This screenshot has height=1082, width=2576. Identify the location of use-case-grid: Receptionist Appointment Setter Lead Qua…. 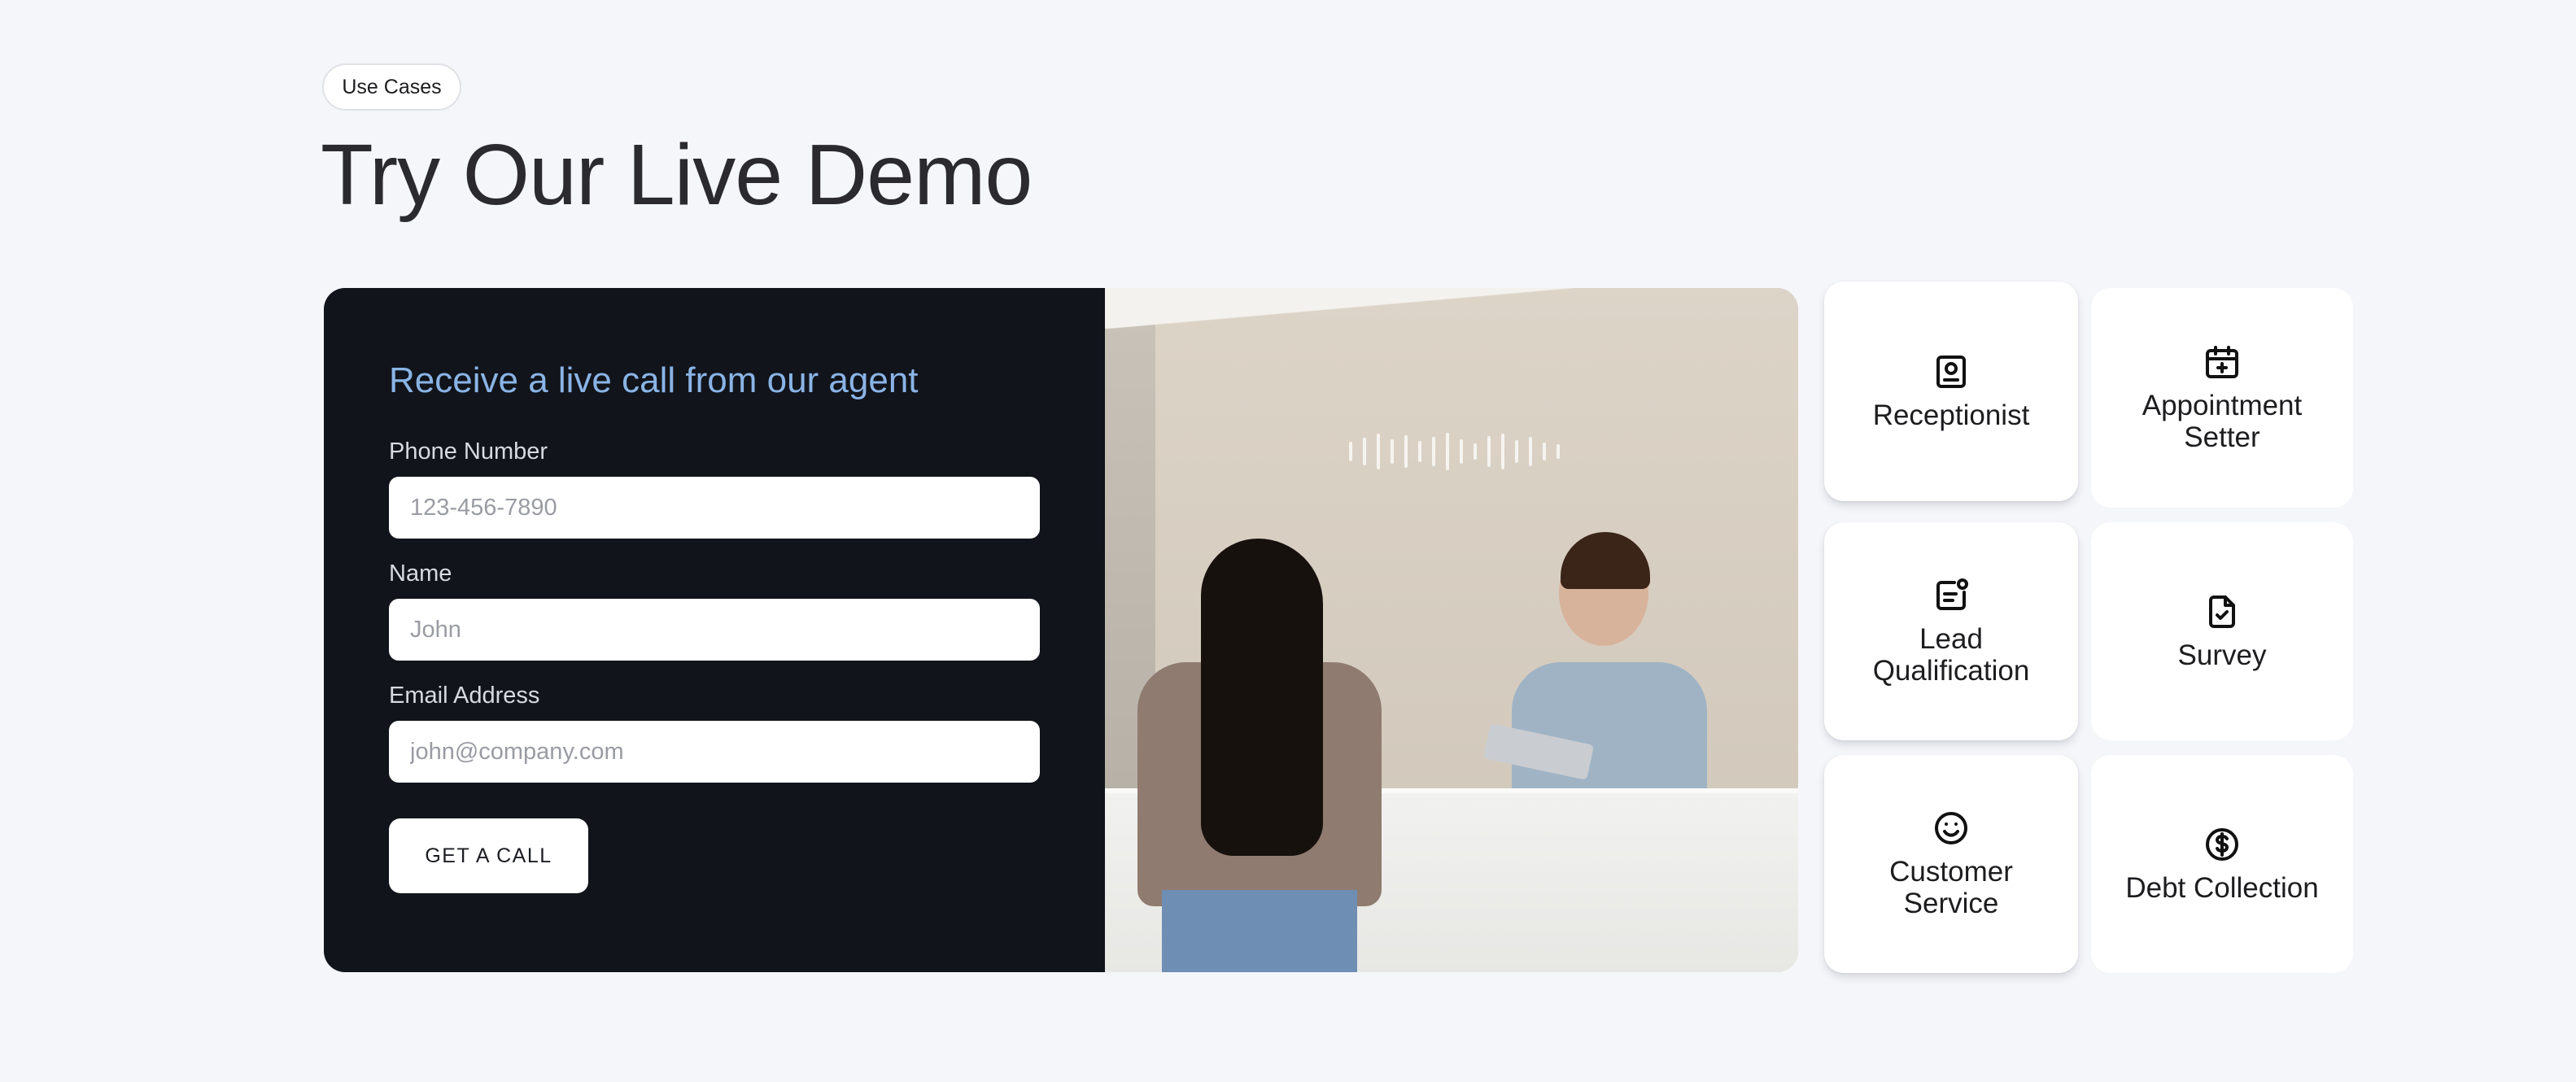
(2089, 627).